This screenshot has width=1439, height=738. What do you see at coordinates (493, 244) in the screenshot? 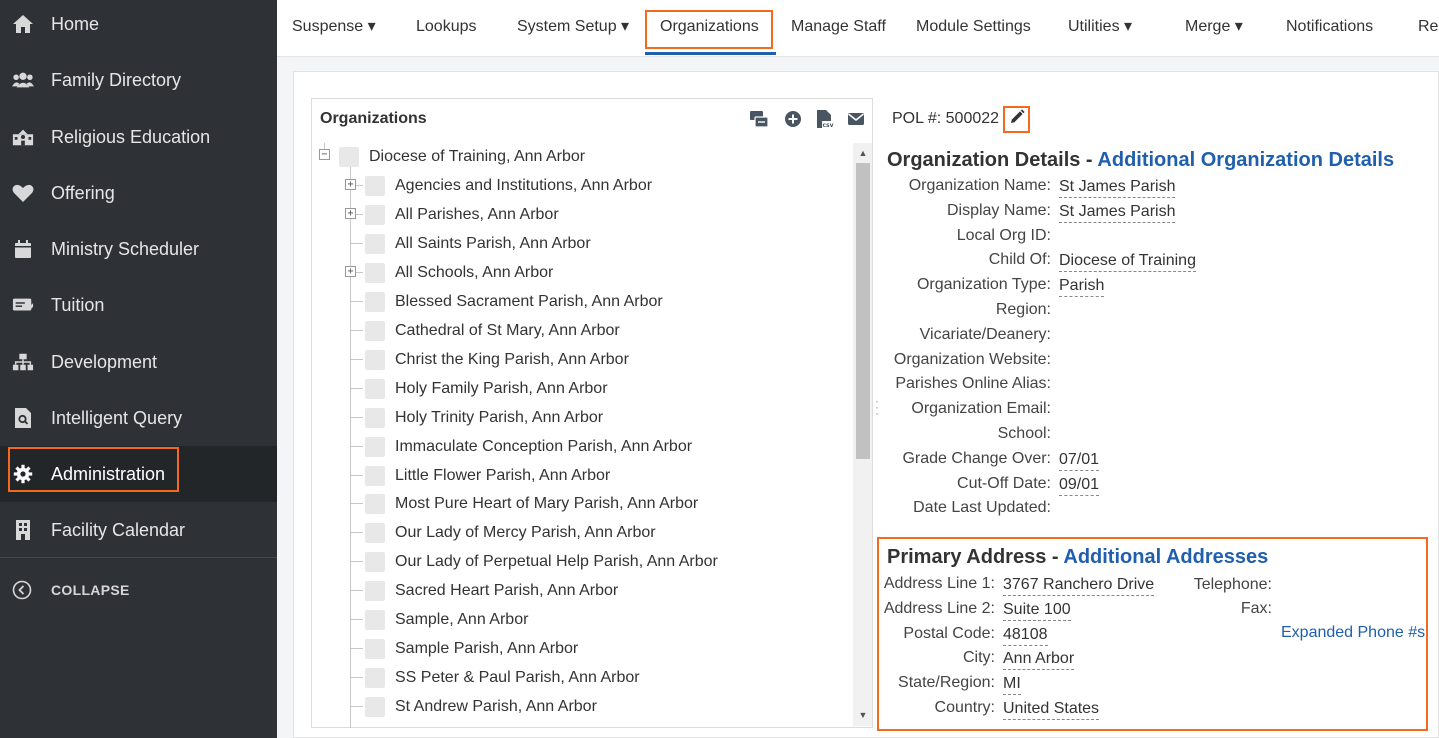
I see `tree-item: All Saints Parish, Ann Arbor` at bounding box center [493, 244].